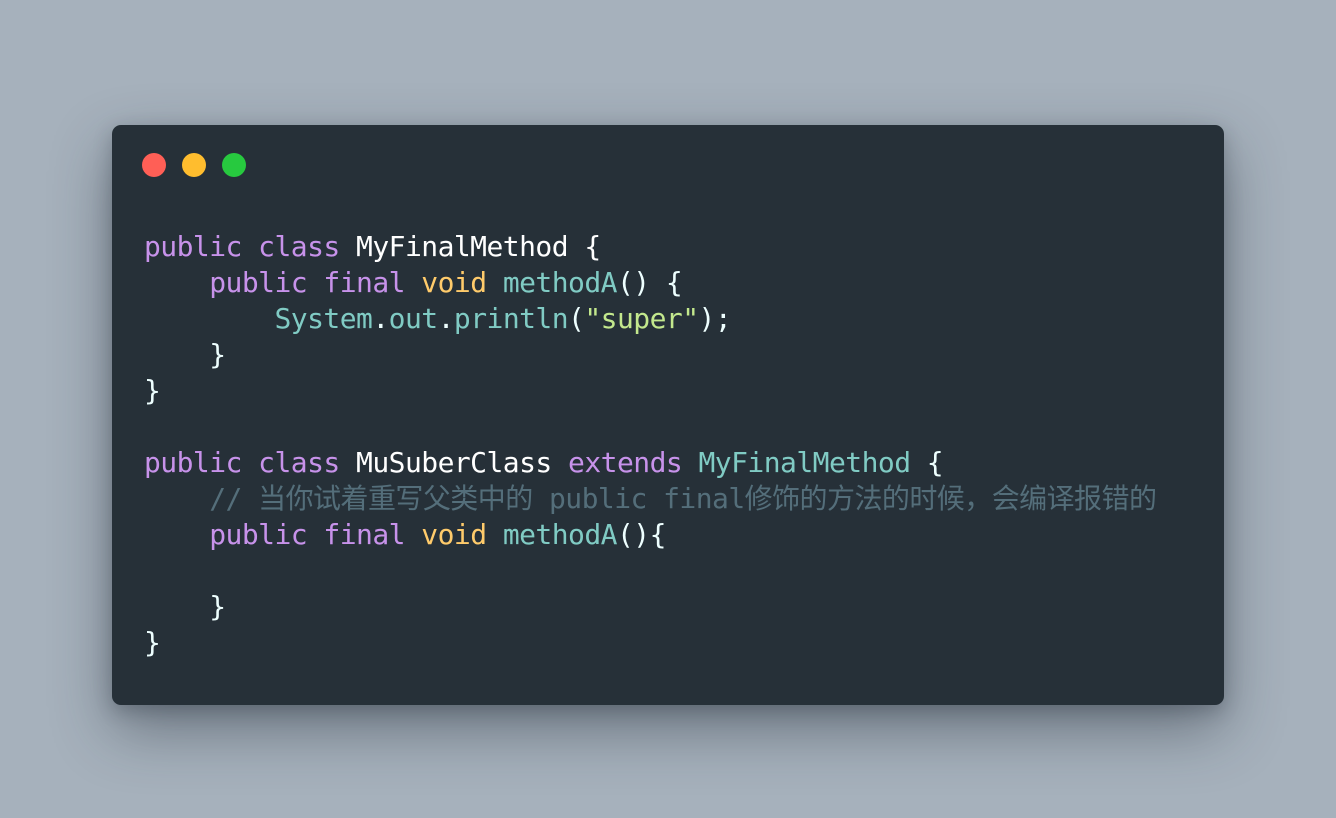  I want to click on window-controls, so click(194, 165).